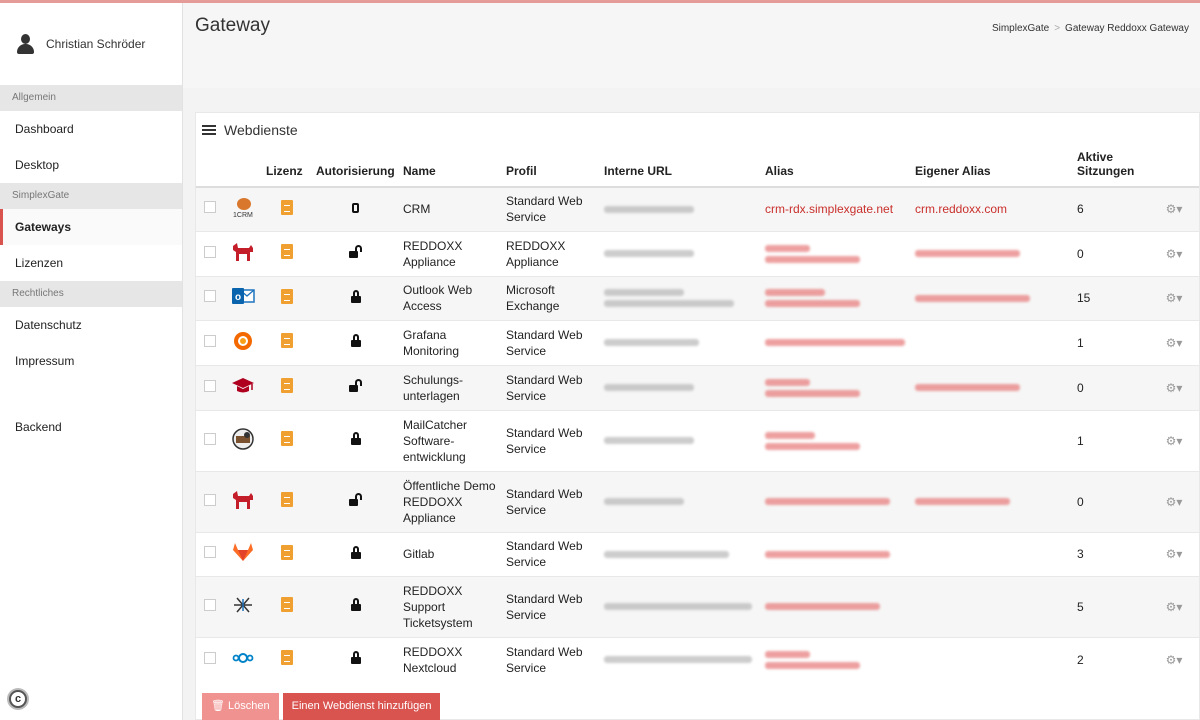 This screenshot has height=720, width=1200. What do you see at coordinates (361, 706) in the screenshot?
I see `add-webservice-button: Einen Webdienst hinzufügen` at bounding box center [361, 706].